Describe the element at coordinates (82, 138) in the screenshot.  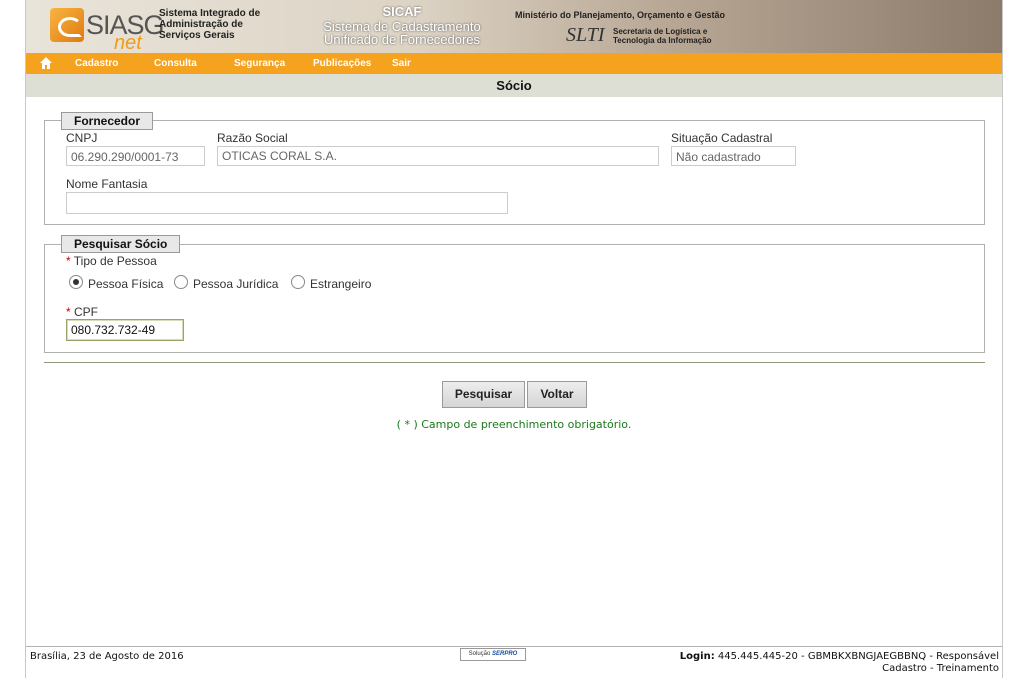
I see `cnpj-label: CNPJ` at that location.